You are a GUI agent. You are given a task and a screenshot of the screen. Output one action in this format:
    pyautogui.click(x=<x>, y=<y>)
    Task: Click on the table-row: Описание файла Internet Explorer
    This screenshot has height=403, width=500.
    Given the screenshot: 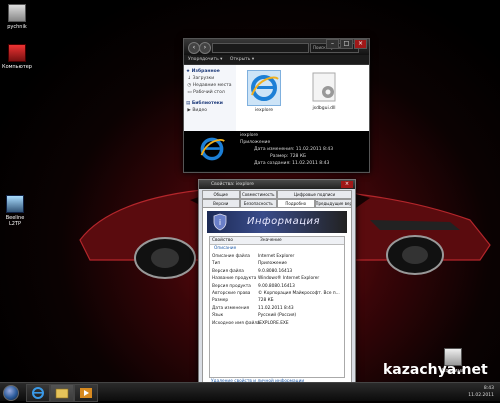 What is the action you would take?
    pyautogui.click(x=277, y=256)
    